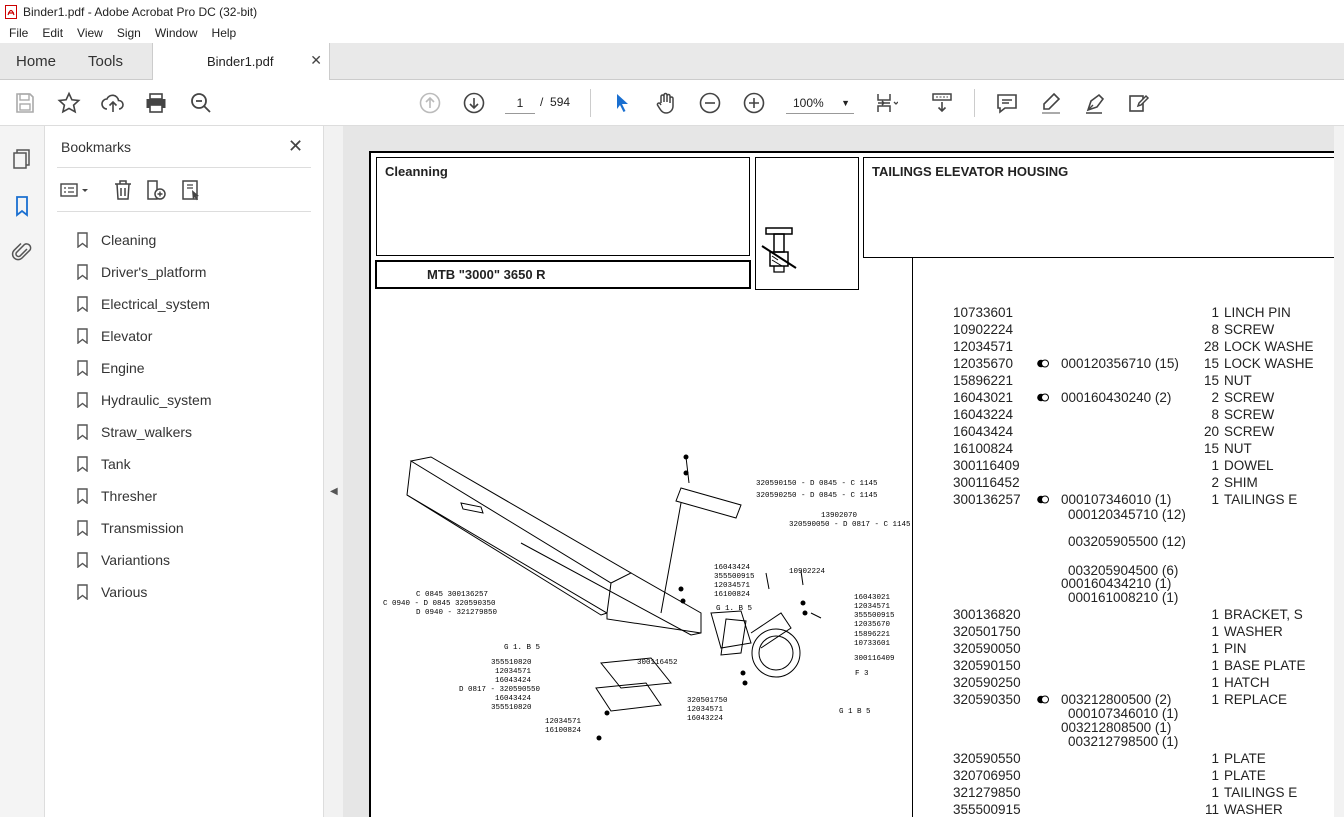  I want to click on bookmark-item-engine: Engine, so click(144, 368).